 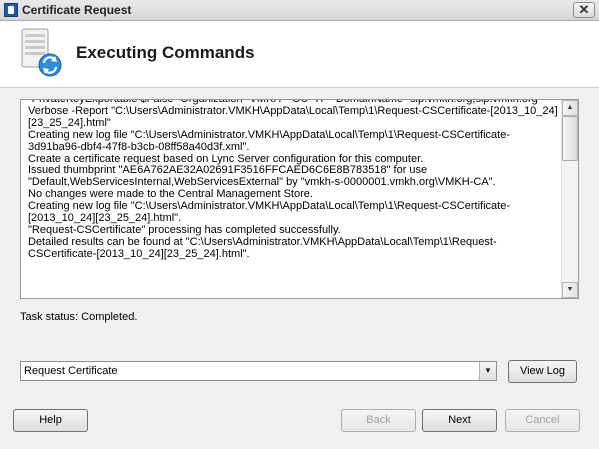 What do you see at coordinates (570, 138) in the screenshot?
I see `scroll-thumb` at bounding box center [570, 138].